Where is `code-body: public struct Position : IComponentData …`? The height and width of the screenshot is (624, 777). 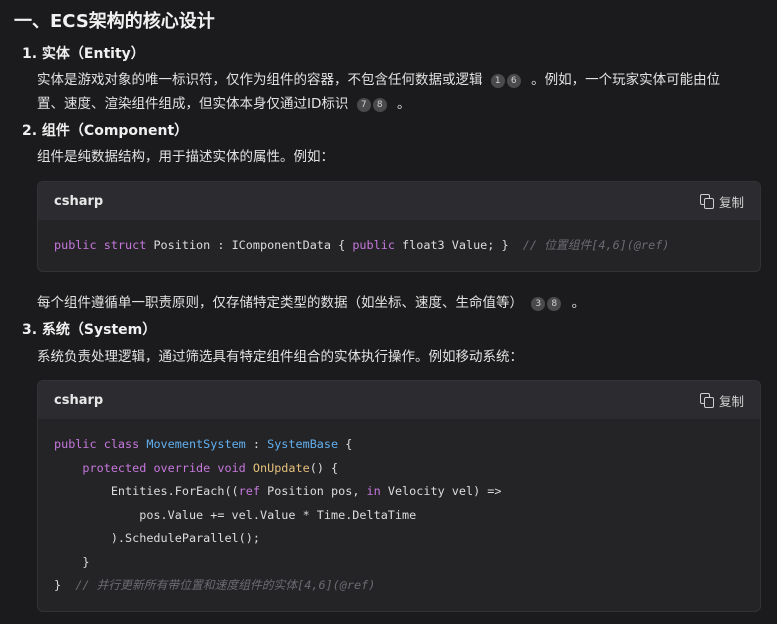
code-body: public struct Position : IComponentData … is located at coordinates (399, 239).